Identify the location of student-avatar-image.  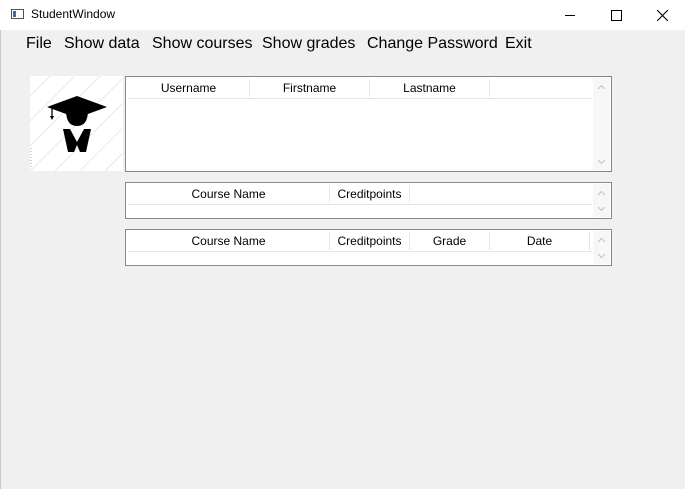
(76, 123).